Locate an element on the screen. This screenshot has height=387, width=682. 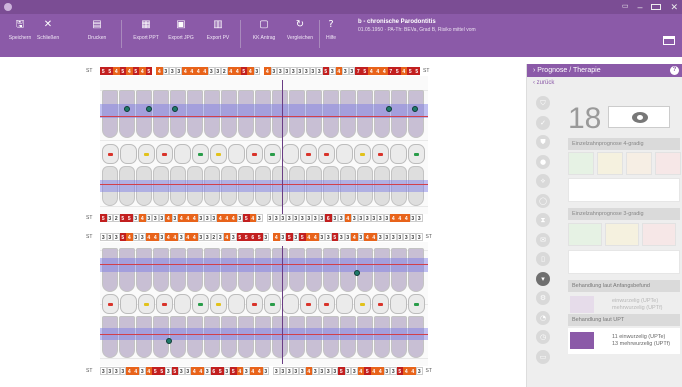
close-button: ✕ Schließen is located at coordinates (48, 29).